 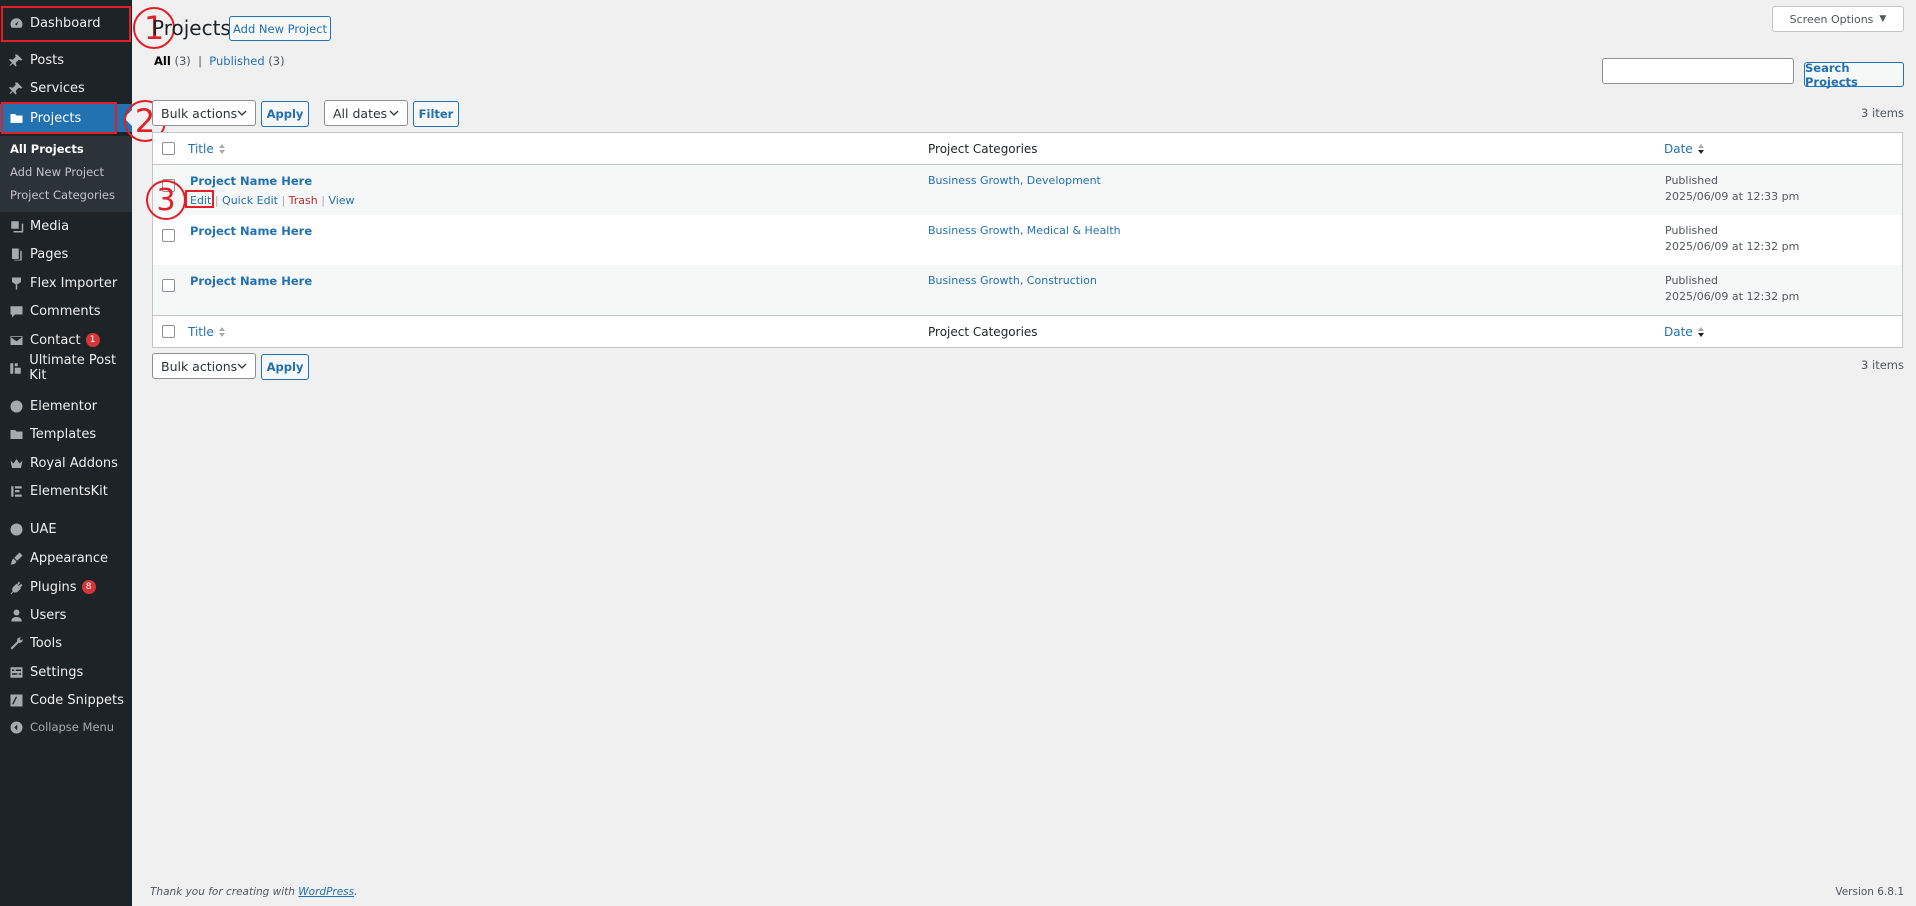 I want to click on sidebar-item-flex-importer: Flex Importer, so click(x=66, y=283).